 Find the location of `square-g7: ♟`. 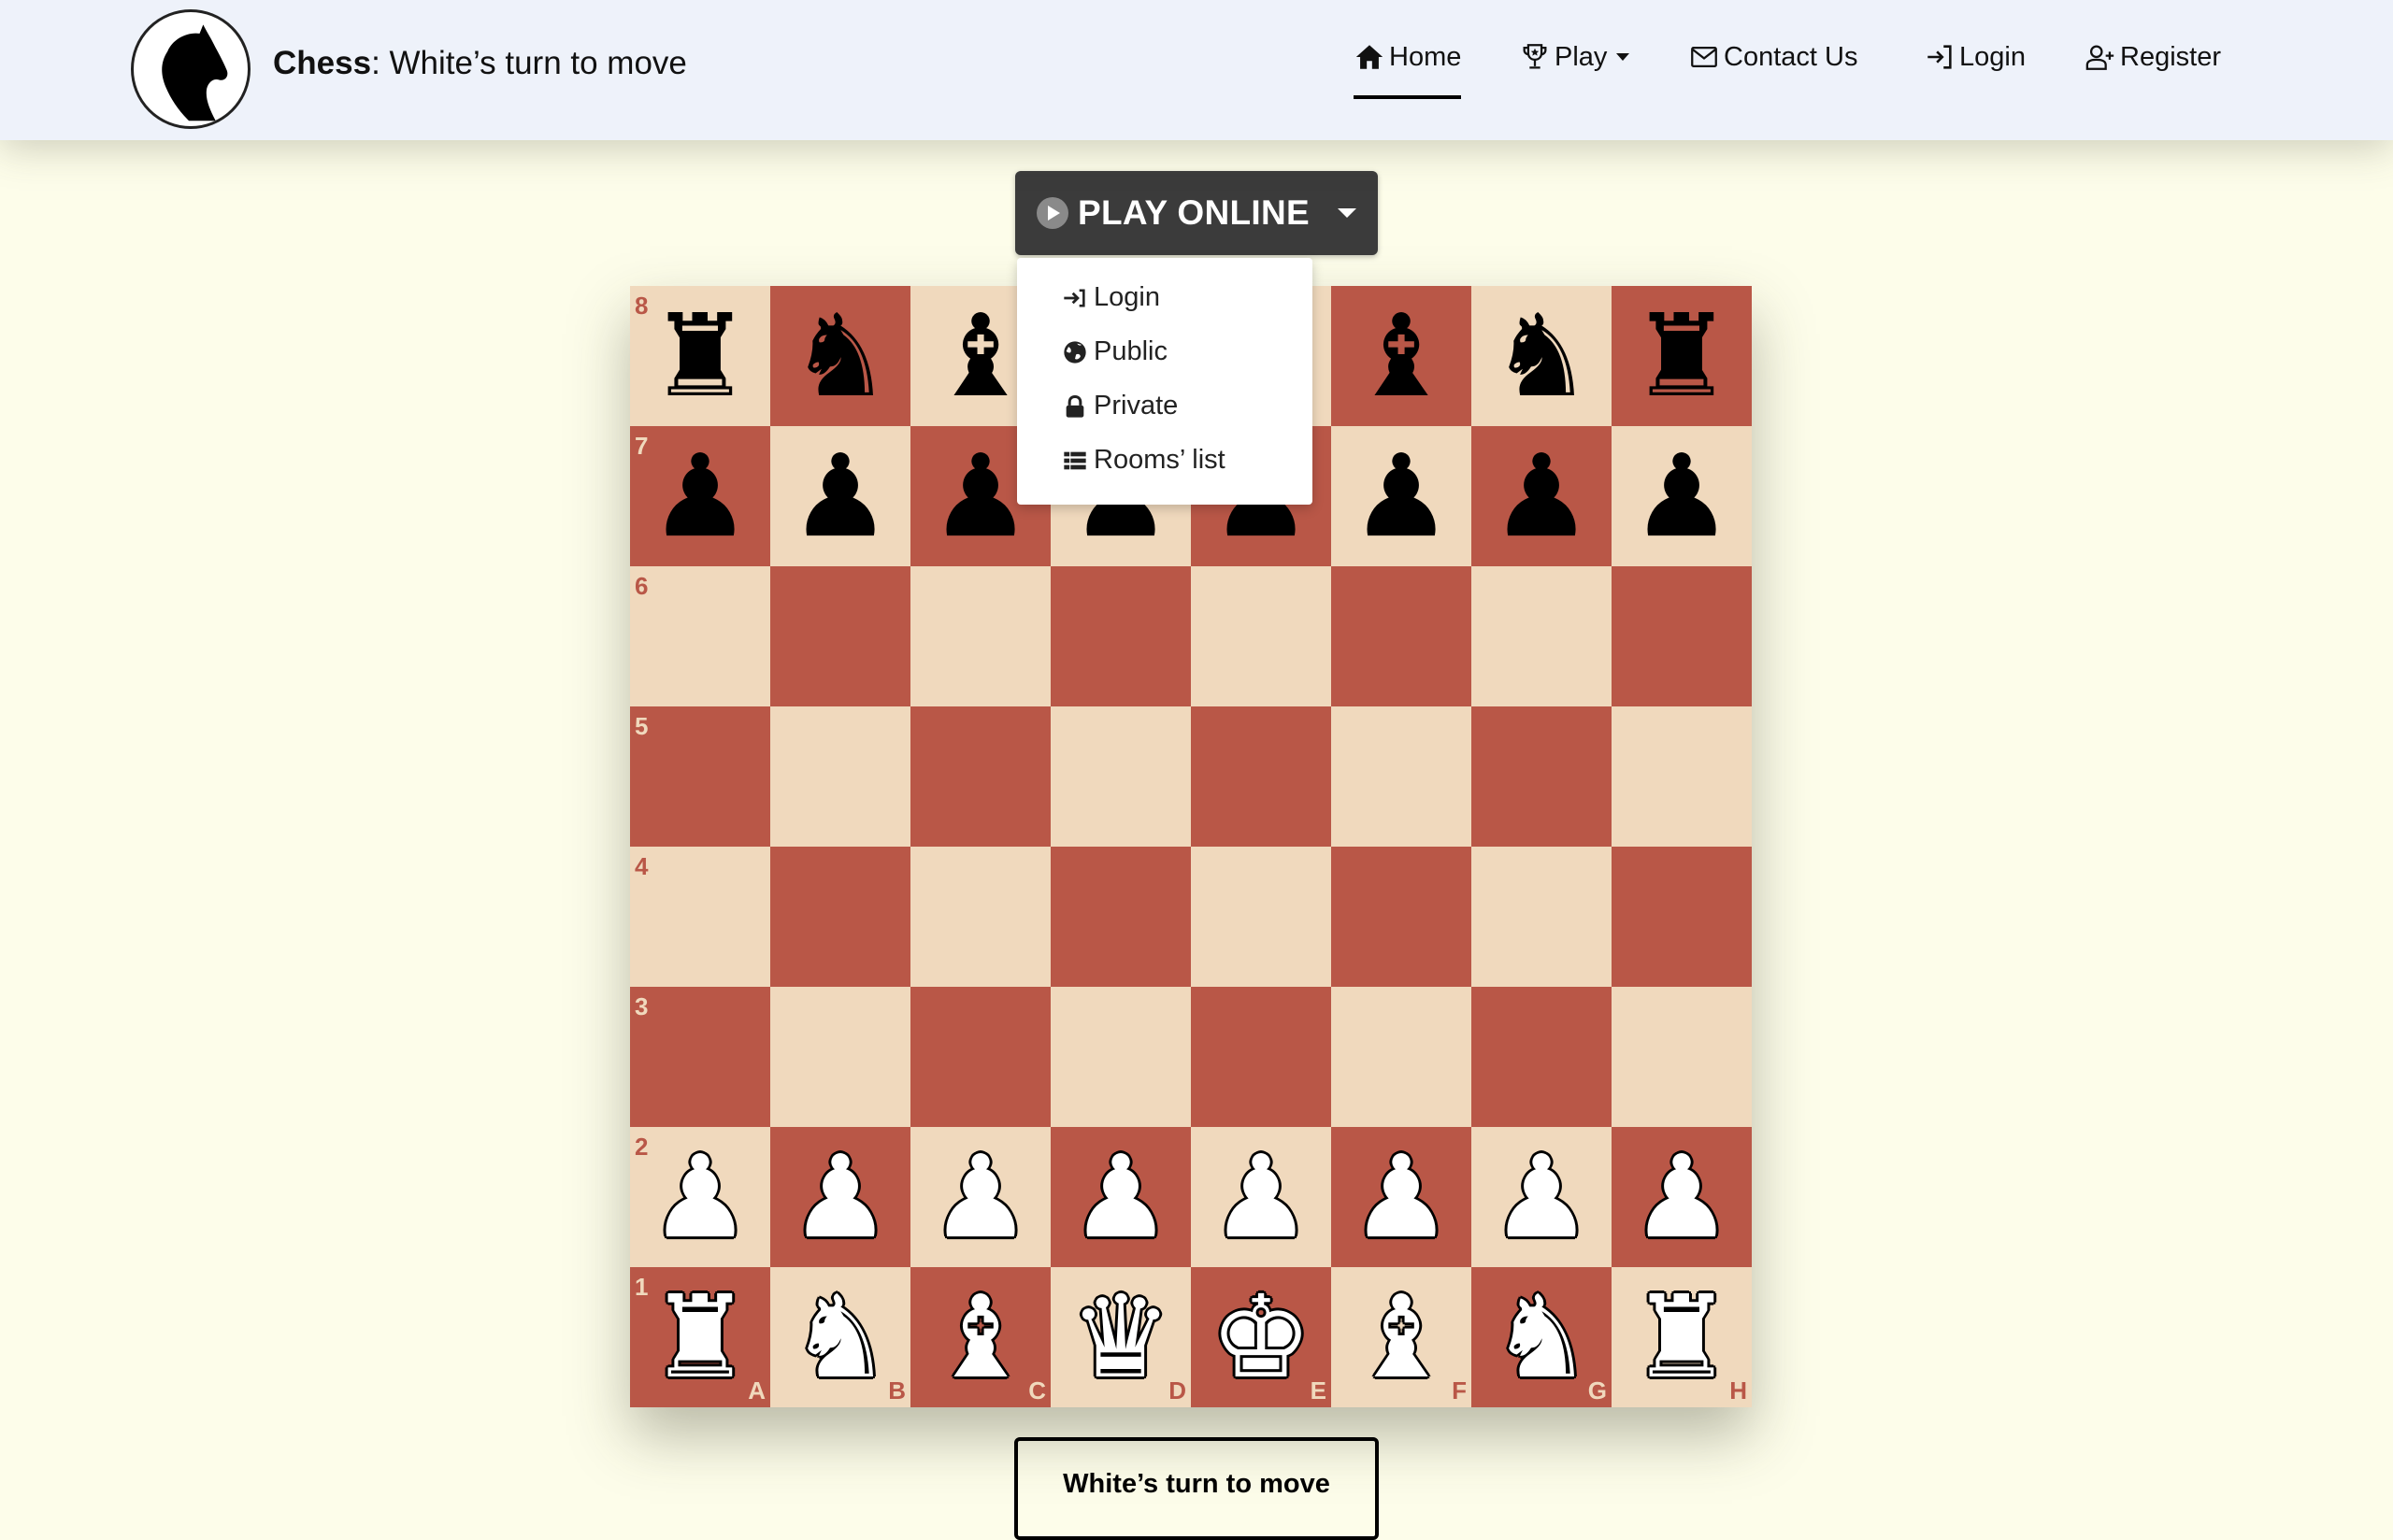

square-g7: ♟ is located at coordinates (1542, 496).